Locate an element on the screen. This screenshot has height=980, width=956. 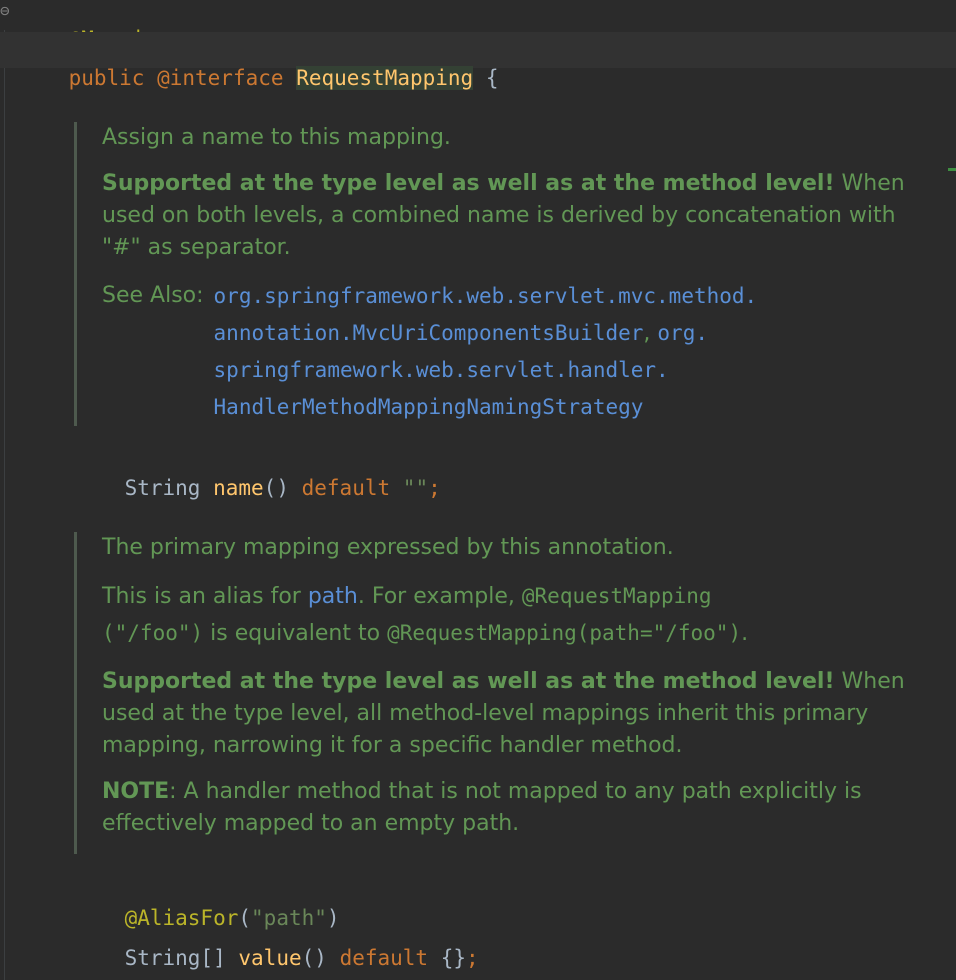
fold-icon: ⊖ is located at coordinates (5, 11).